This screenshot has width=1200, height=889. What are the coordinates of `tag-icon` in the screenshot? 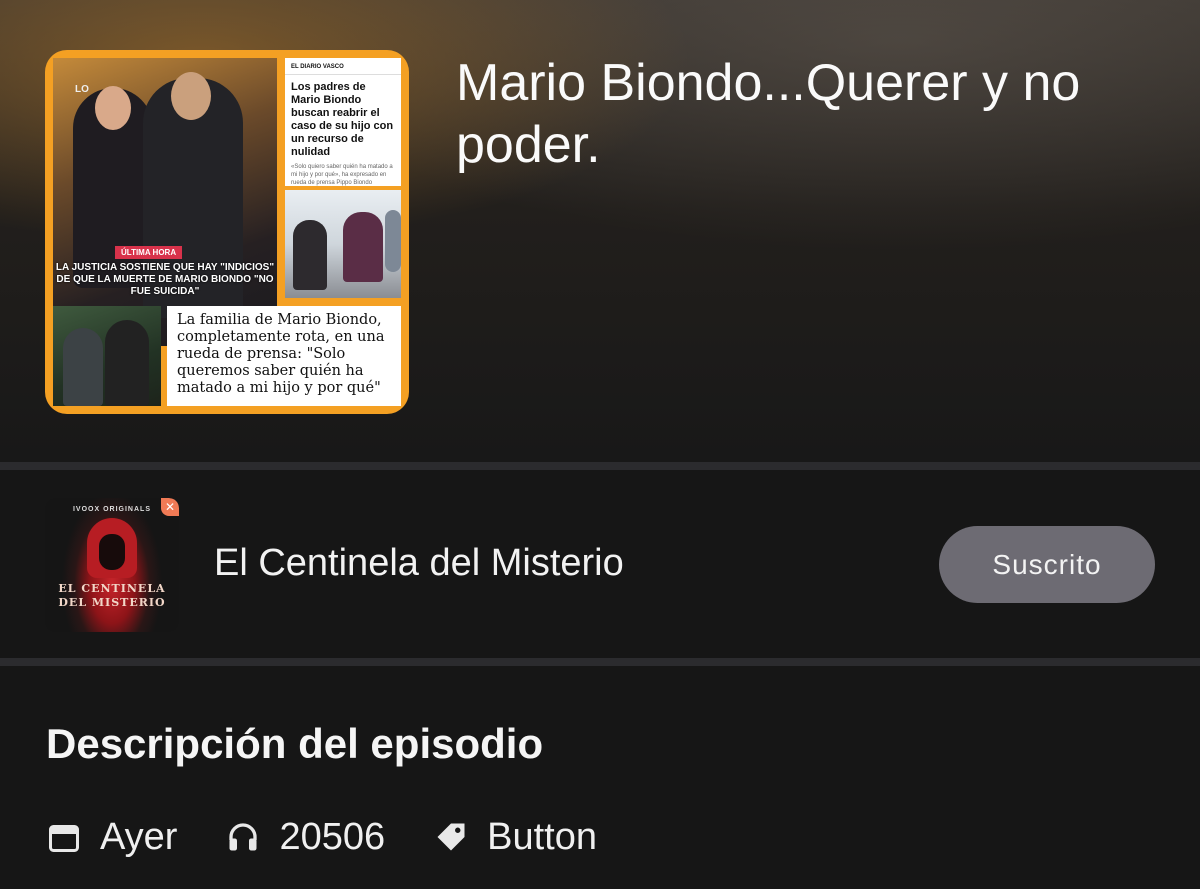 It's located at (451, 837).